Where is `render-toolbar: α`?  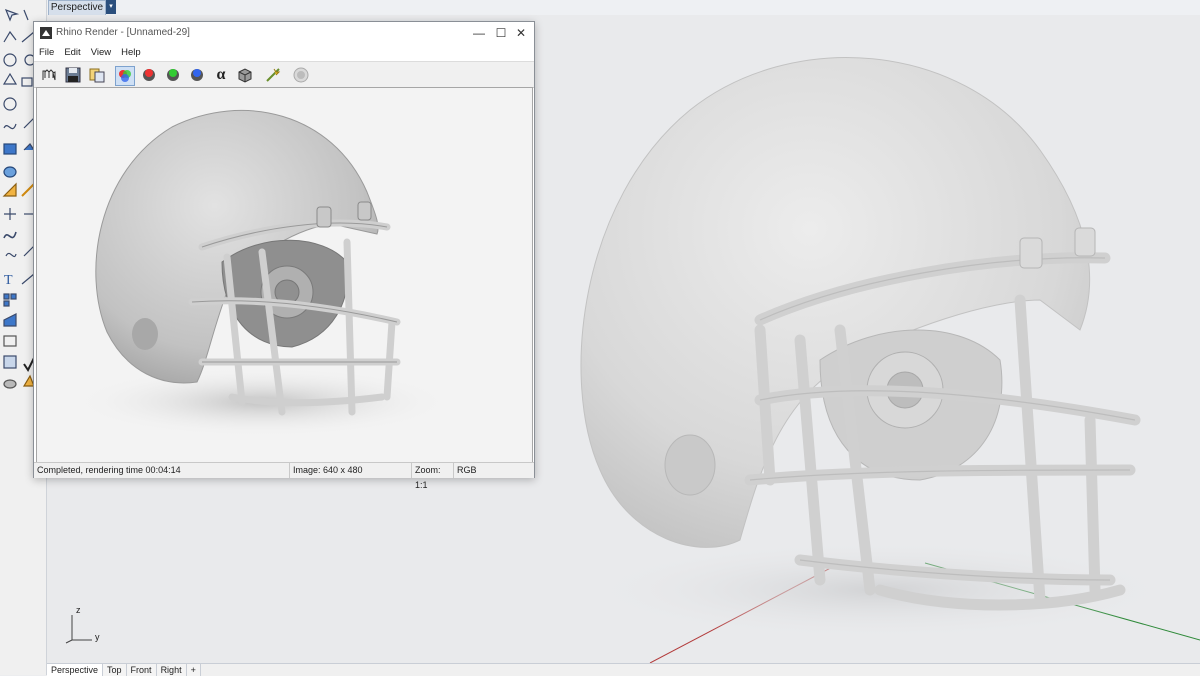
render-toolbar: α is located at coordinates (284, 74).